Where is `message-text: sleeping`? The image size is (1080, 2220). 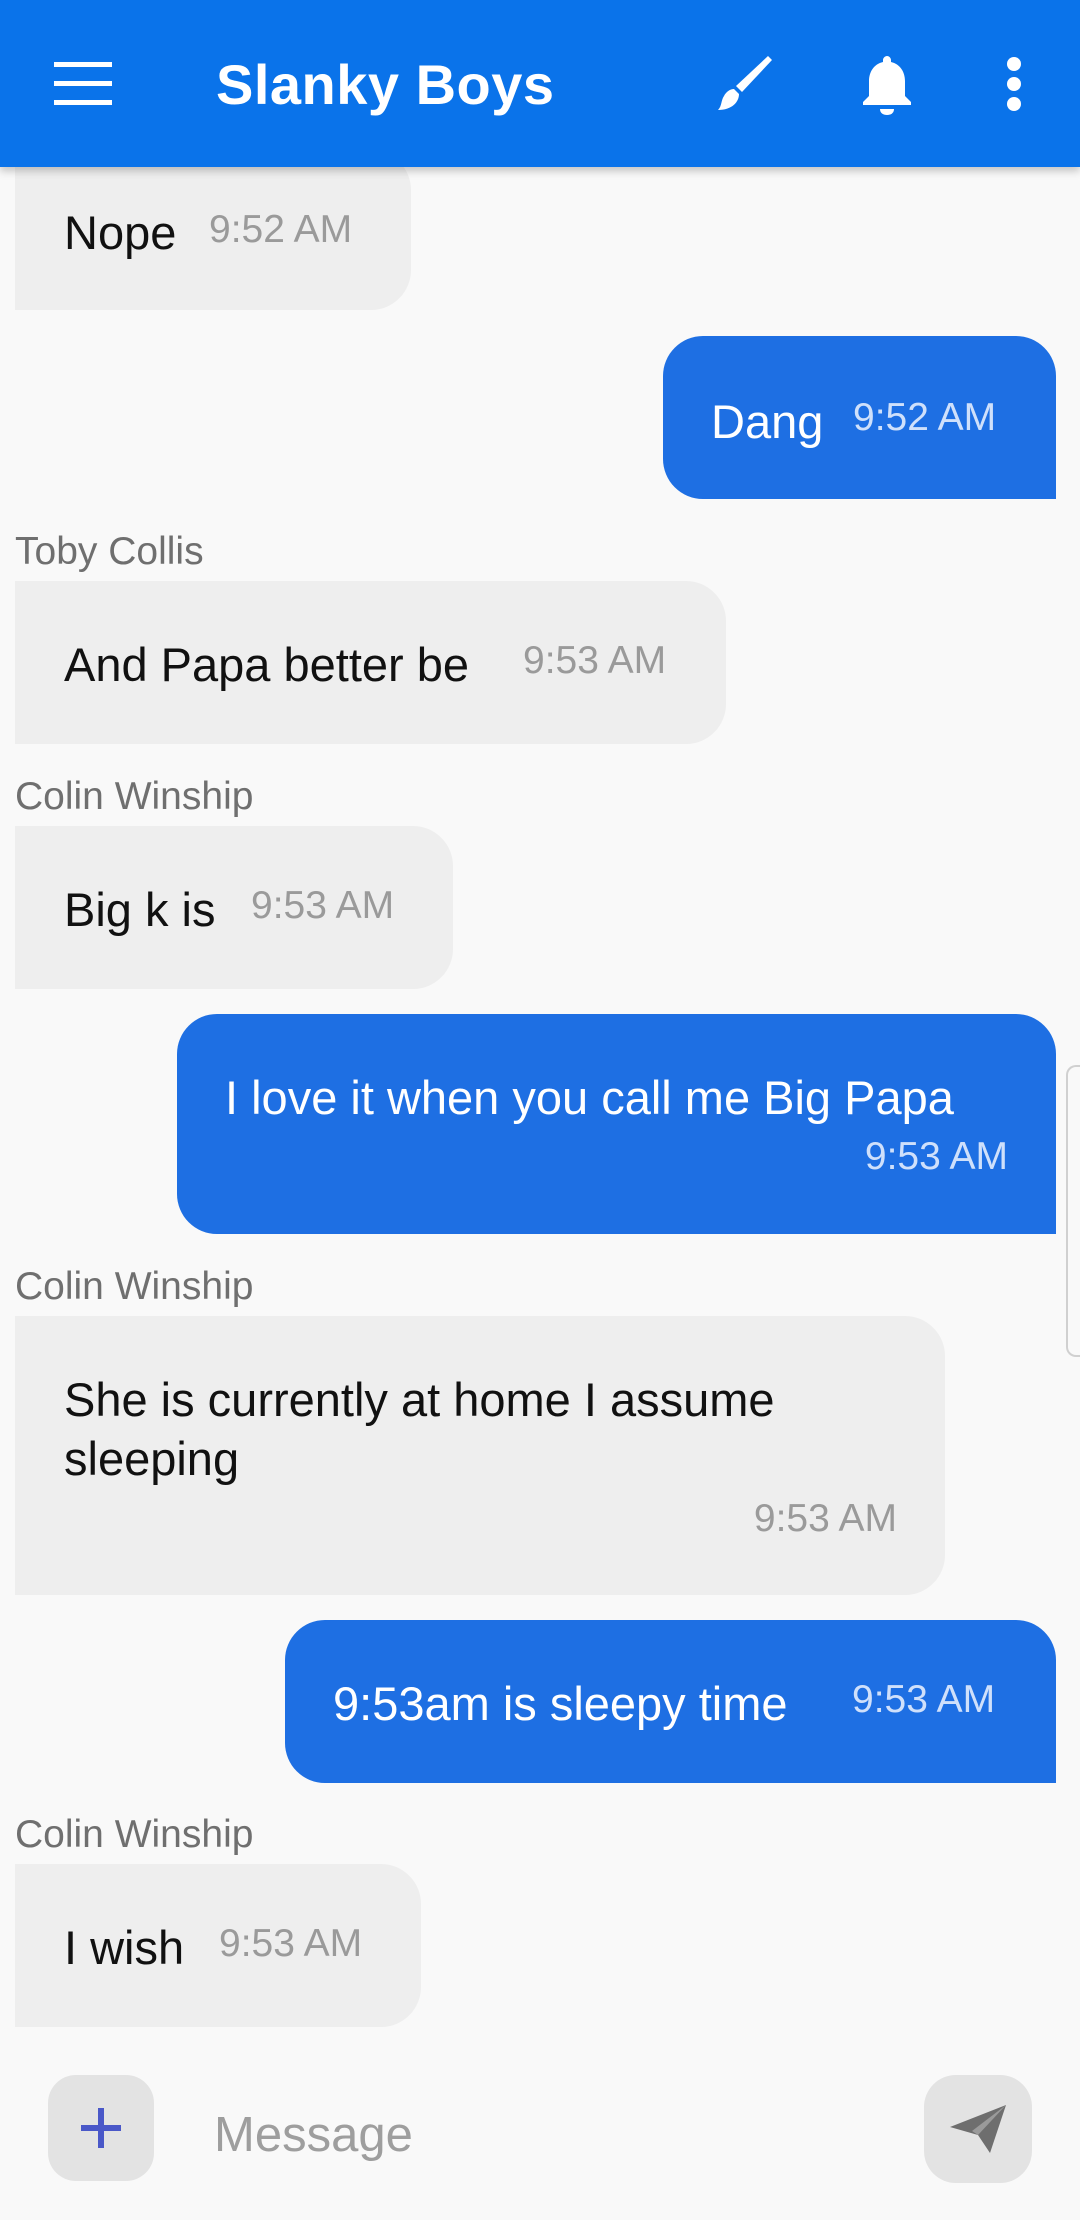 message-text: sleeping is located at coordinates (152, 1458).